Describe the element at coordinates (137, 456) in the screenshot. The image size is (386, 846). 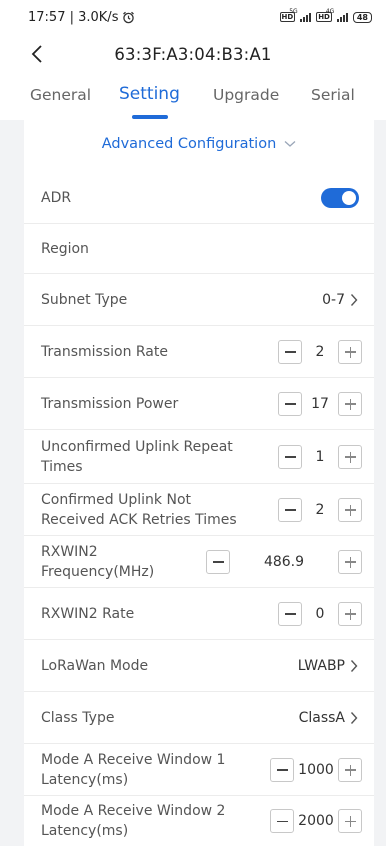
I see `row-label: Unconfirmed Uplink Repeat Times` at that location.